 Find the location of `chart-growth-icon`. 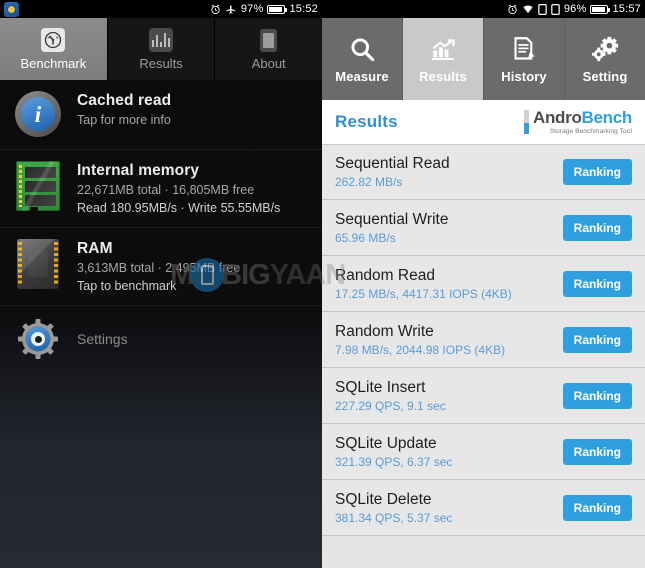

chart-growth-icon is located at coordinates (443, 49).